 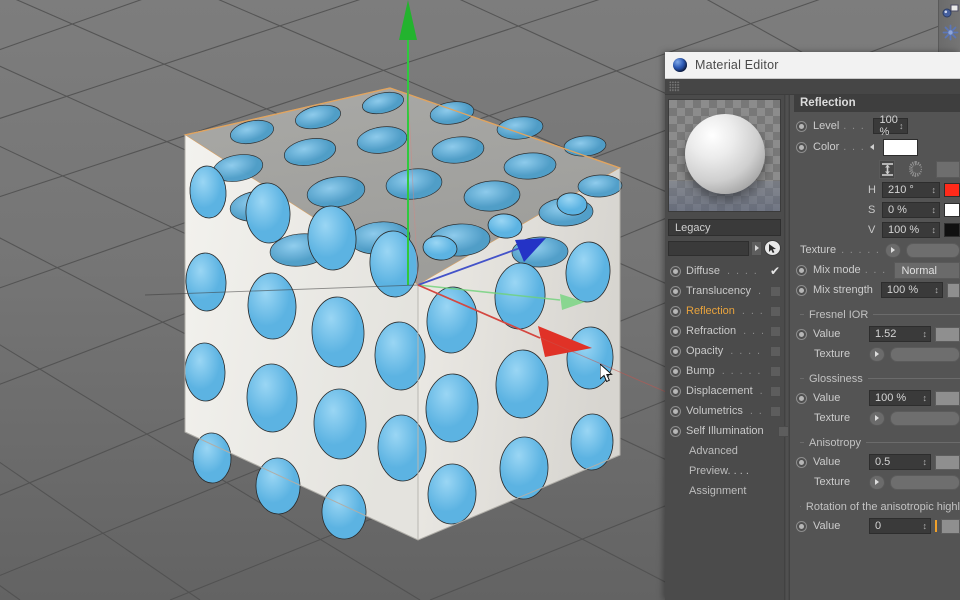 What do you see at coordinates (724, 371) in the screenshot?
I see `channel-row-bump: Bump . . . . . . . .` at bounding box center [724, 371].